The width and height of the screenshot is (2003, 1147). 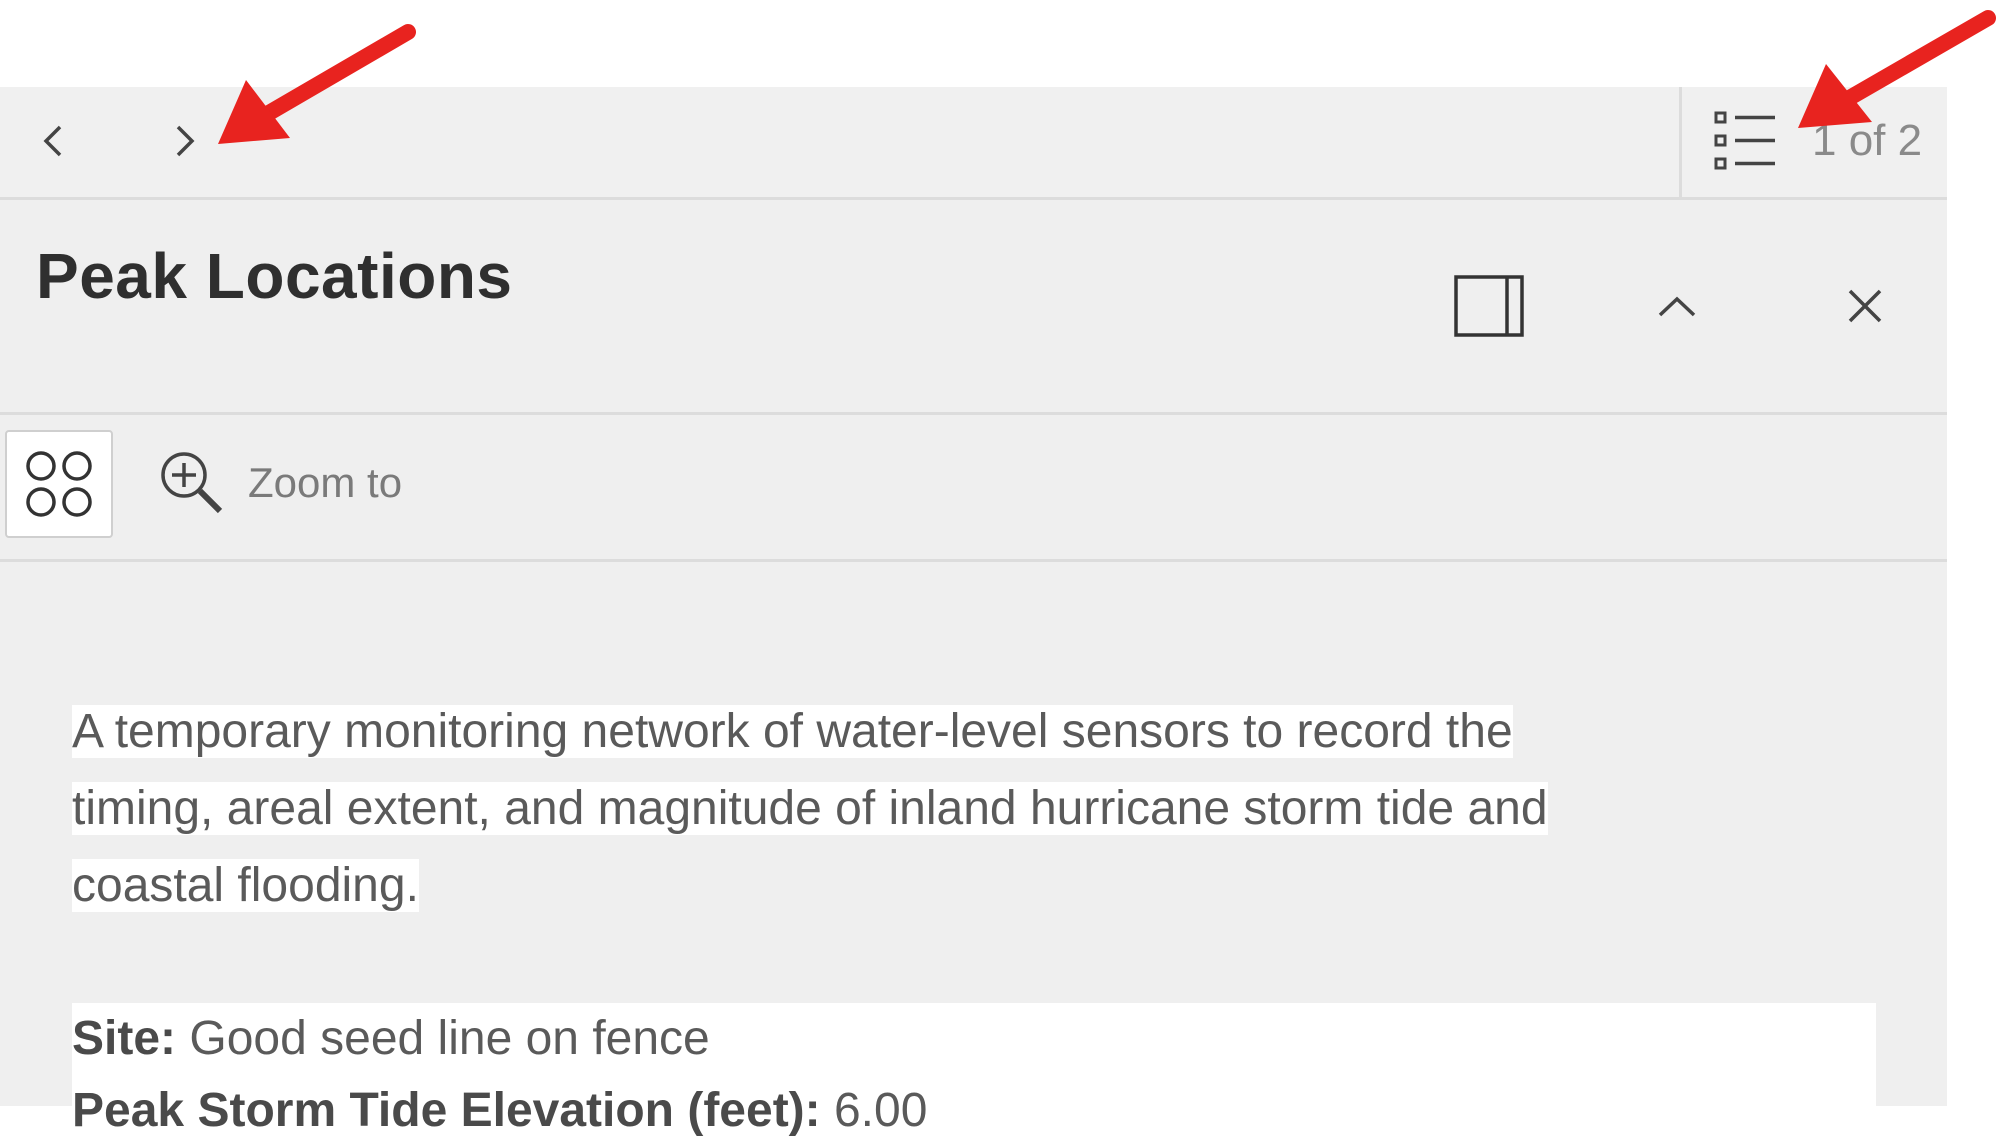 I want to click on popup-navigation-bar: 1 of 2, so click(x=973, y=143).